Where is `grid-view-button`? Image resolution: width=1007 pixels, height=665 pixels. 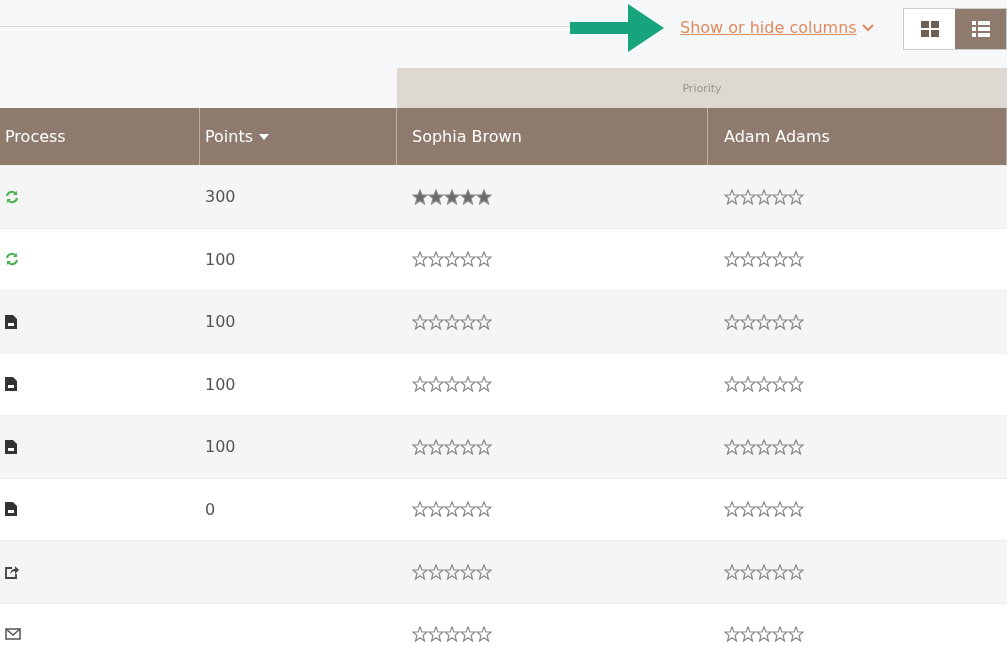 grid-view-button is located at coordinates (929, 29).